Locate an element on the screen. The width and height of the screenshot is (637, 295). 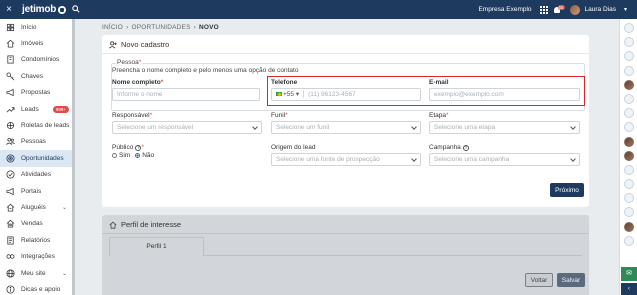
funil-select: Selecione um funil is located at coordinates (346, 127).